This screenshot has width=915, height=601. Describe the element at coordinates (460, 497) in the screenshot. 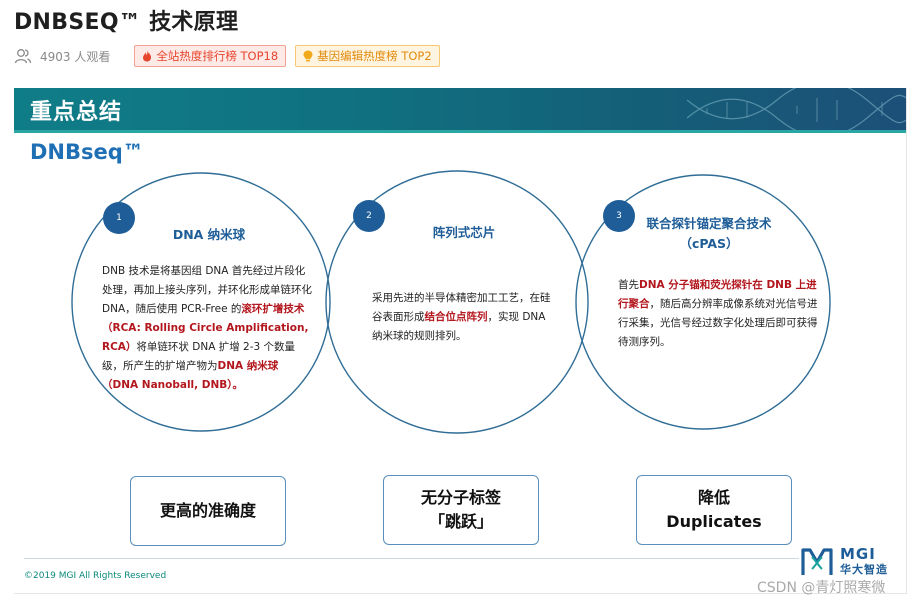

I see `advantage-2-line1: 无分子标签` at that location.